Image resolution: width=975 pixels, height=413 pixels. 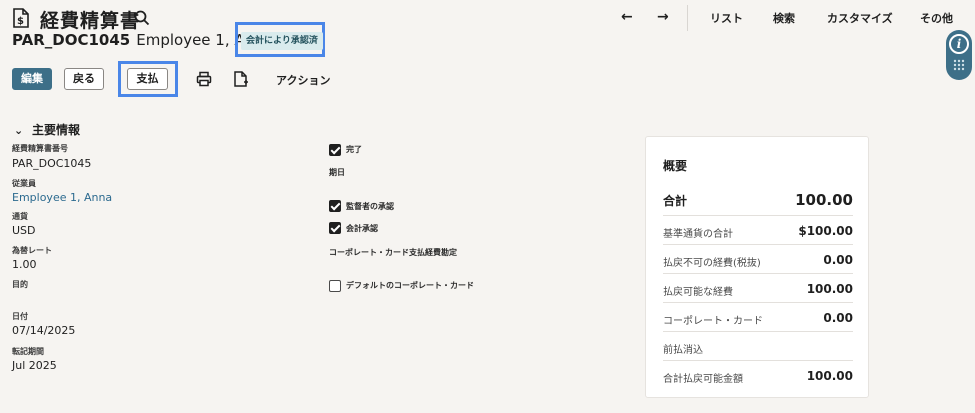 What do you see at coordinates (712, 263) in the screenshot?
I see `summary-label: 払戻不可の経費(税抜)` at bounding box center [712, 263].